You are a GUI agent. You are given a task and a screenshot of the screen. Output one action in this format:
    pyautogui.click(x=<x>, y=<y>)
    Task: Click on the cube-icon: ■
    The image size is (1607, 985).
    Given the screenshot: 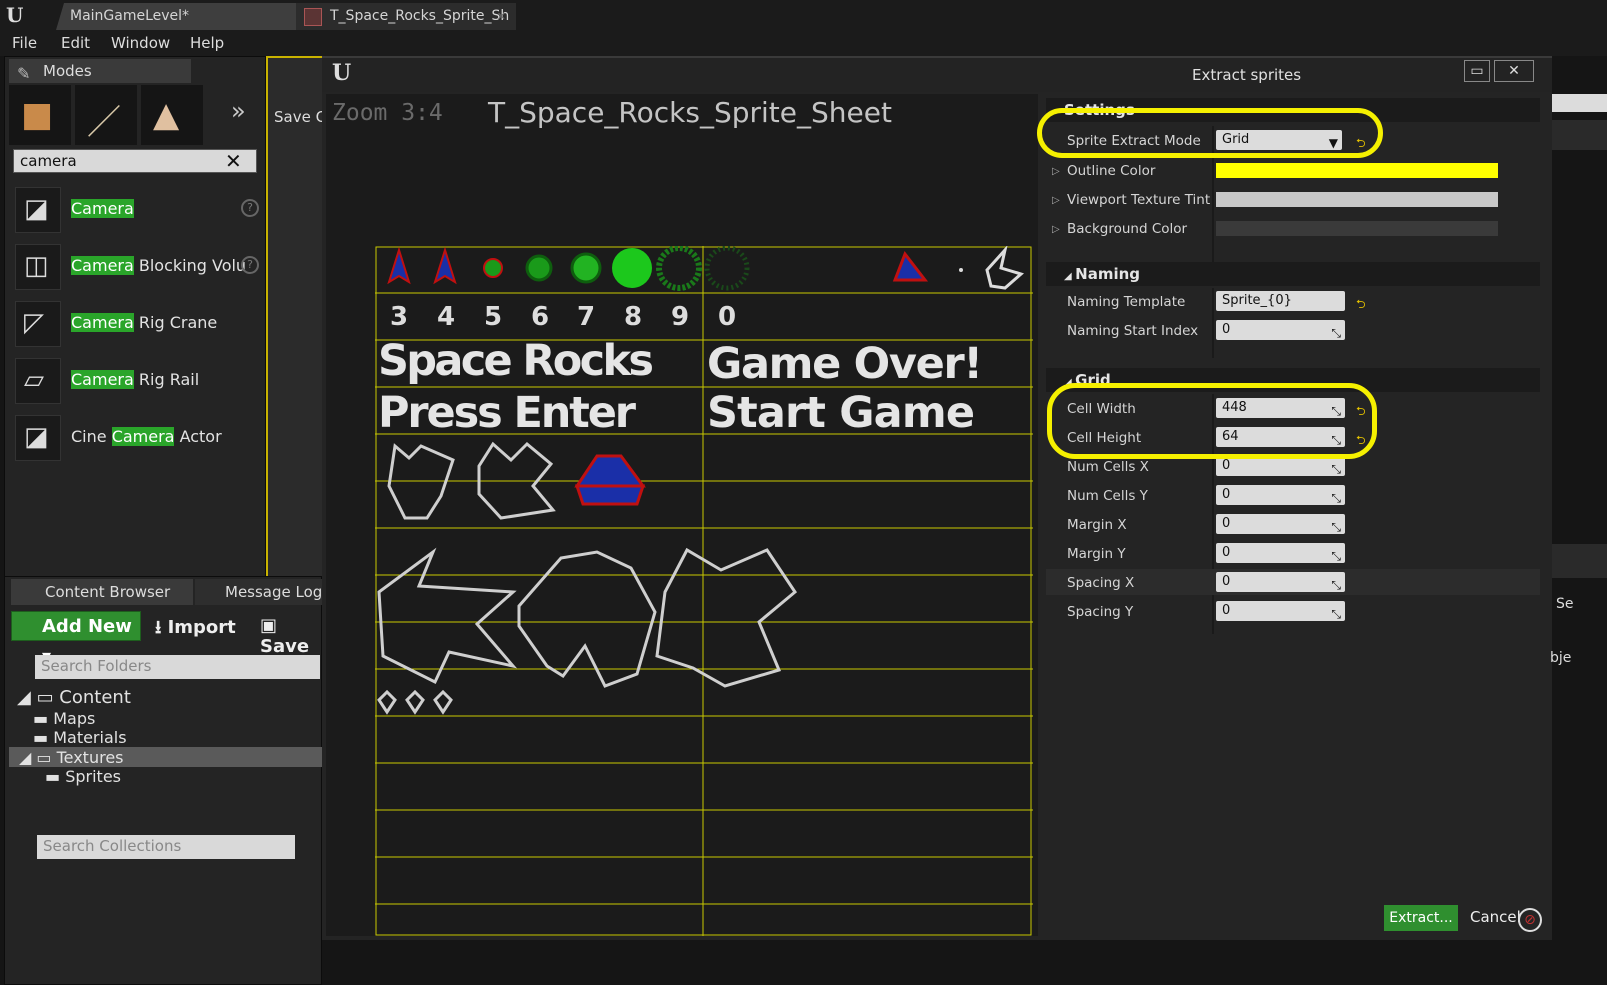 What is the action you would take?
    pyautogui.click(x=37, y=115)
    